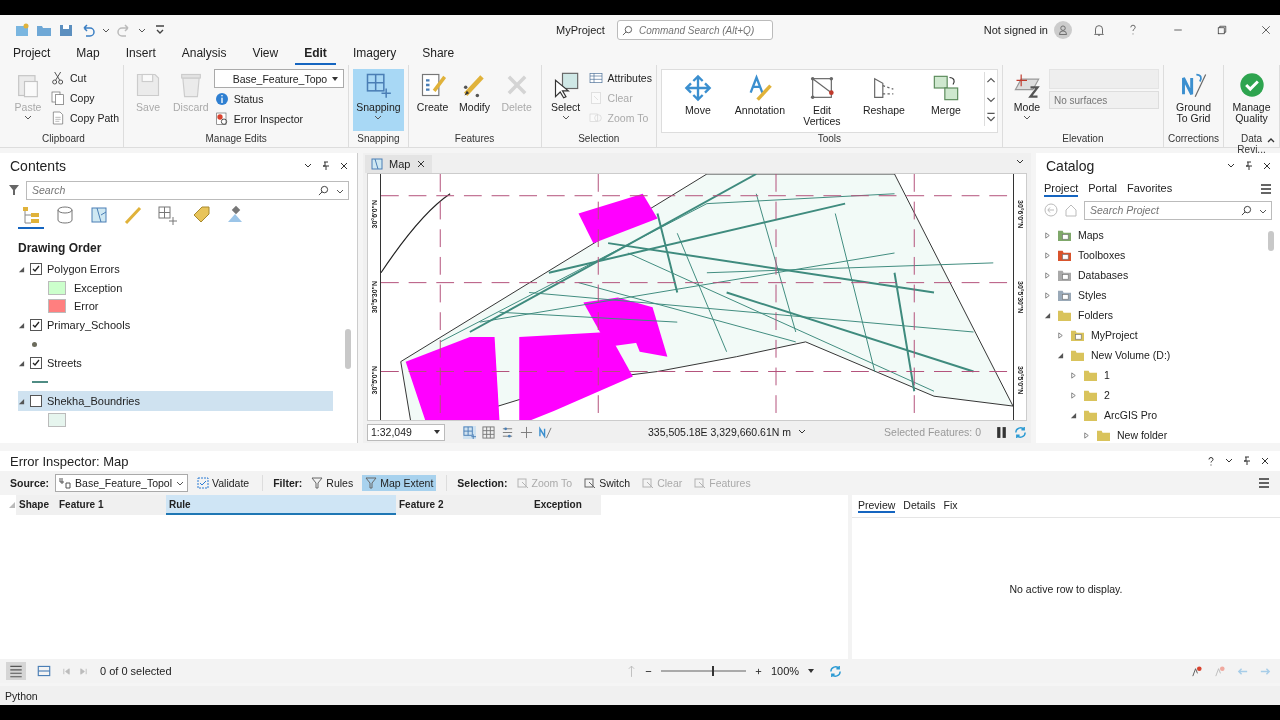 The width and height of the screenshot is (1280, 720). I want to click on map-tab: Map, so click(399, 163).